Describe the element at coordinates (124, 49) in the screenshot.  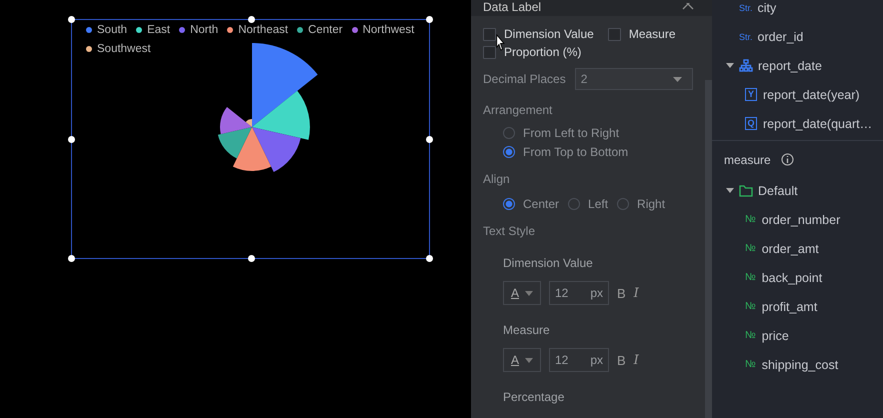
I see `legend-label: Southwest` at that location.